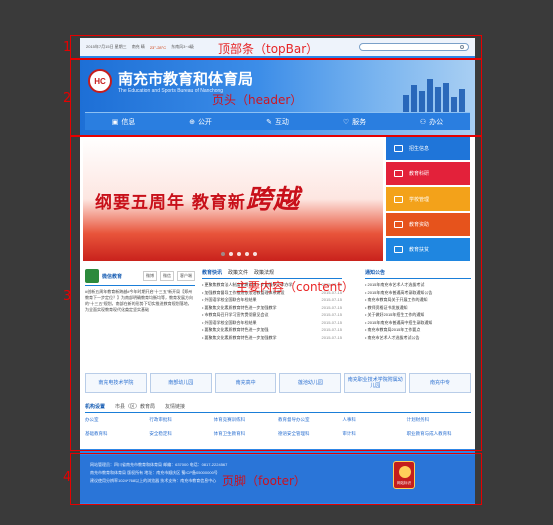 The width and height of the screenshot is (553, 525). What do you see at coordinates (67, 98) in the screenshot?
I see `region-number: 2` at bounding box center [67, 98].